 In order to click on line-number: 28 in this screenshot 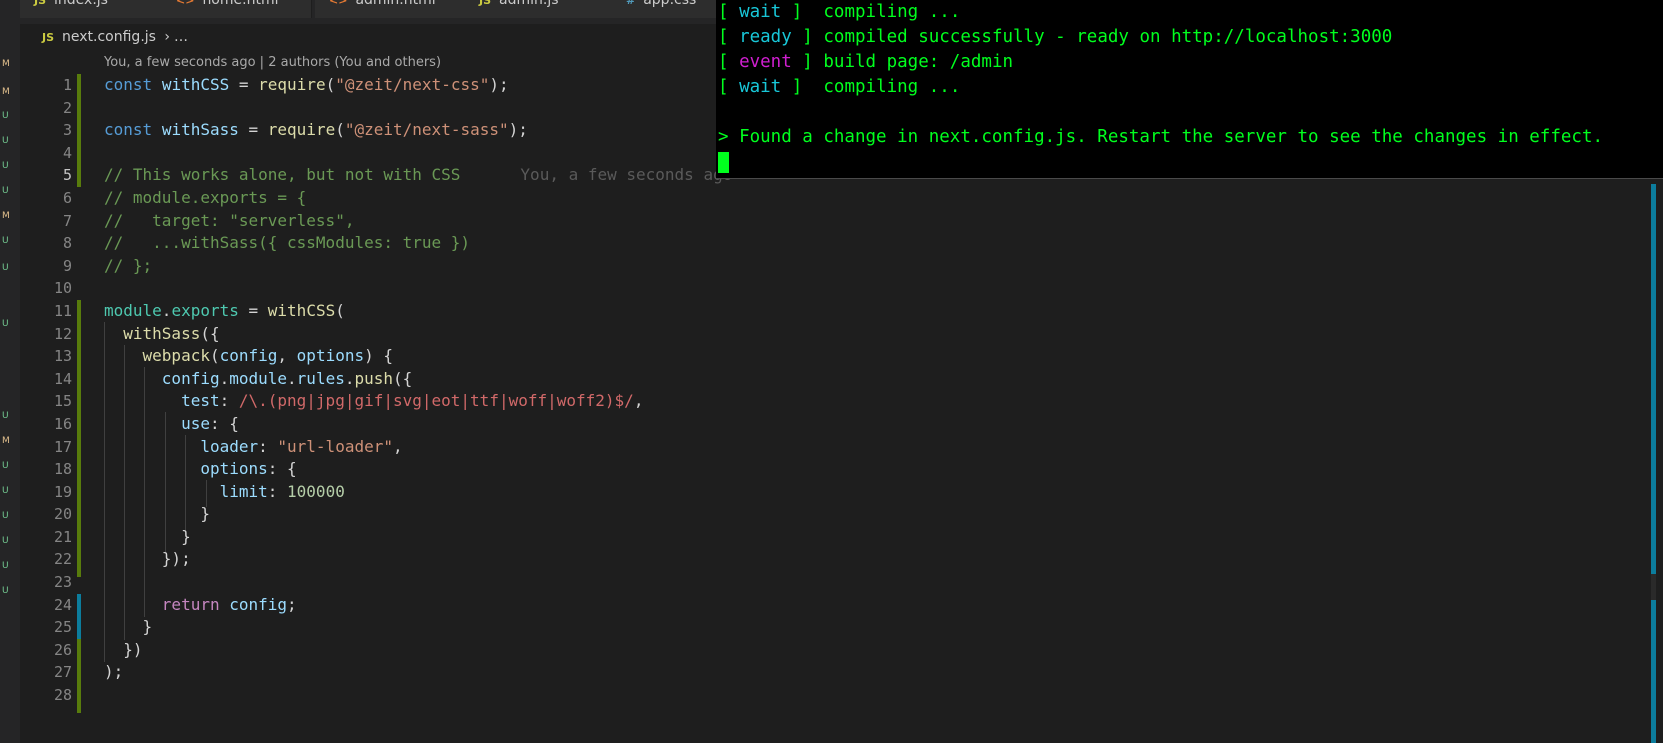, I will do `click(46, 695)`.